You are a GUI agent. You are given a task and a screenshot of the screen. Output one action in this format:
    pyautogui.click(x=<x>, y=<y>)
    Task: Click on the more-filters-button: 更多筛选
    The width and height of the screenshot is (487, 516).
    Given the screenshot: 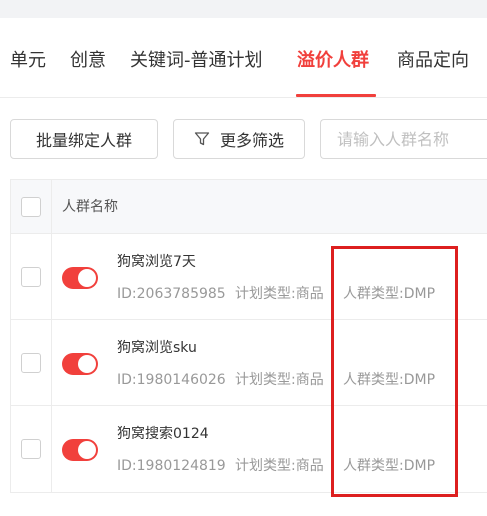 What is the action you would take?
    pyautogui.click(x=239, y=139)
    